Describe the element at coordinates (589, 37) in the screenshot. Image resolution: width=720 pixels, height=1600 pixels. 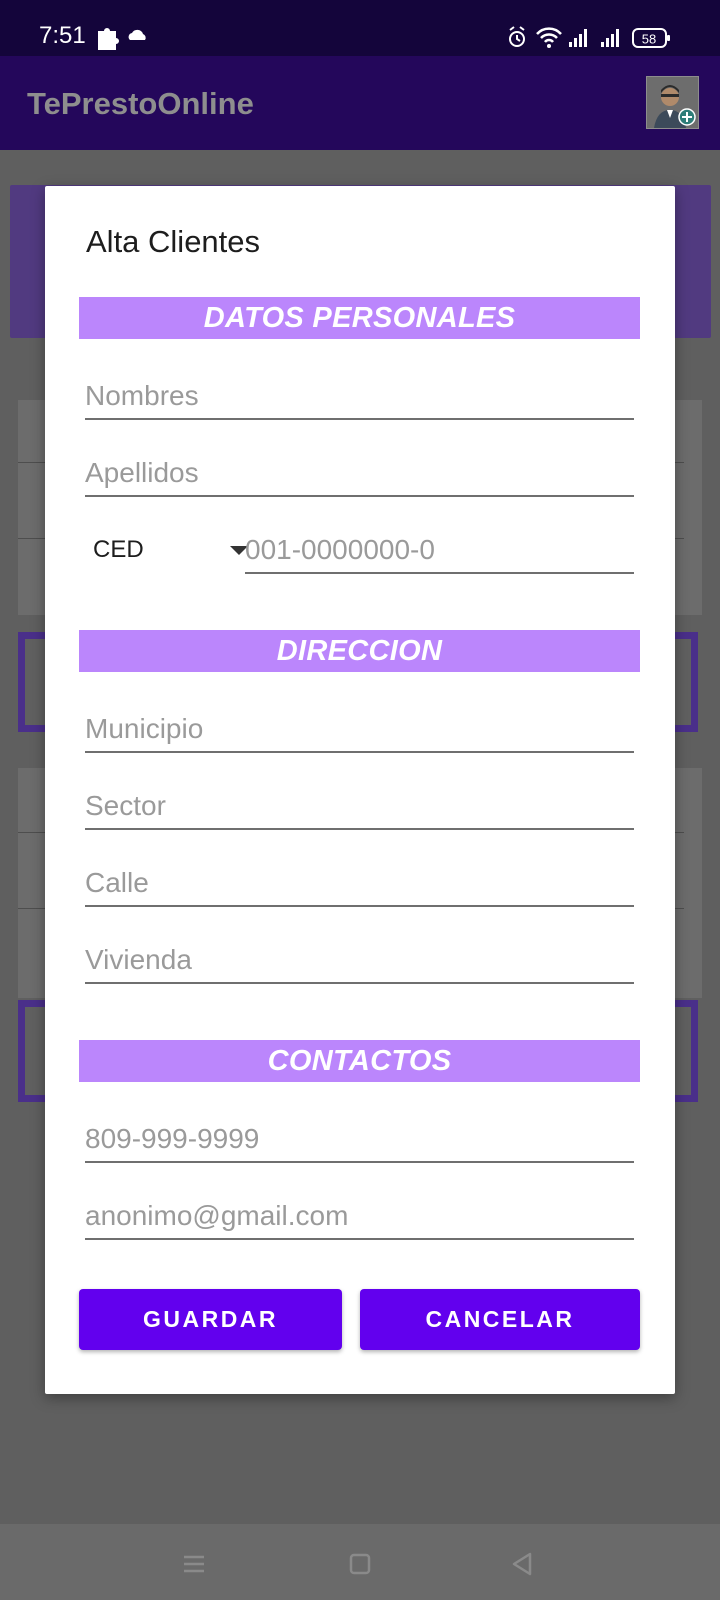
I see `system-status-icons: 58` at that location.